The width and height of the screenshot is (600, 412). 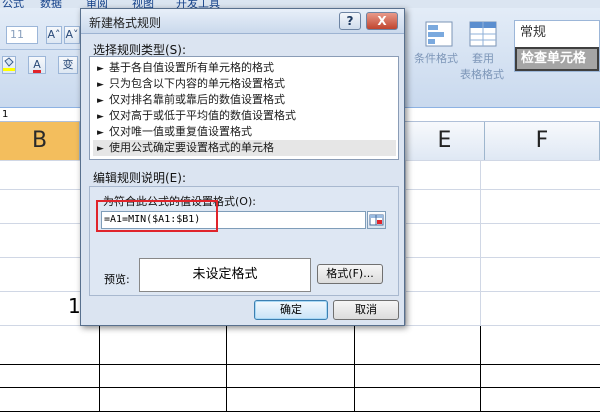 What do you see at coordinates (291, 310) in the screenshot?
I see `ok-button: 确定` at bounding box center [291, 310].